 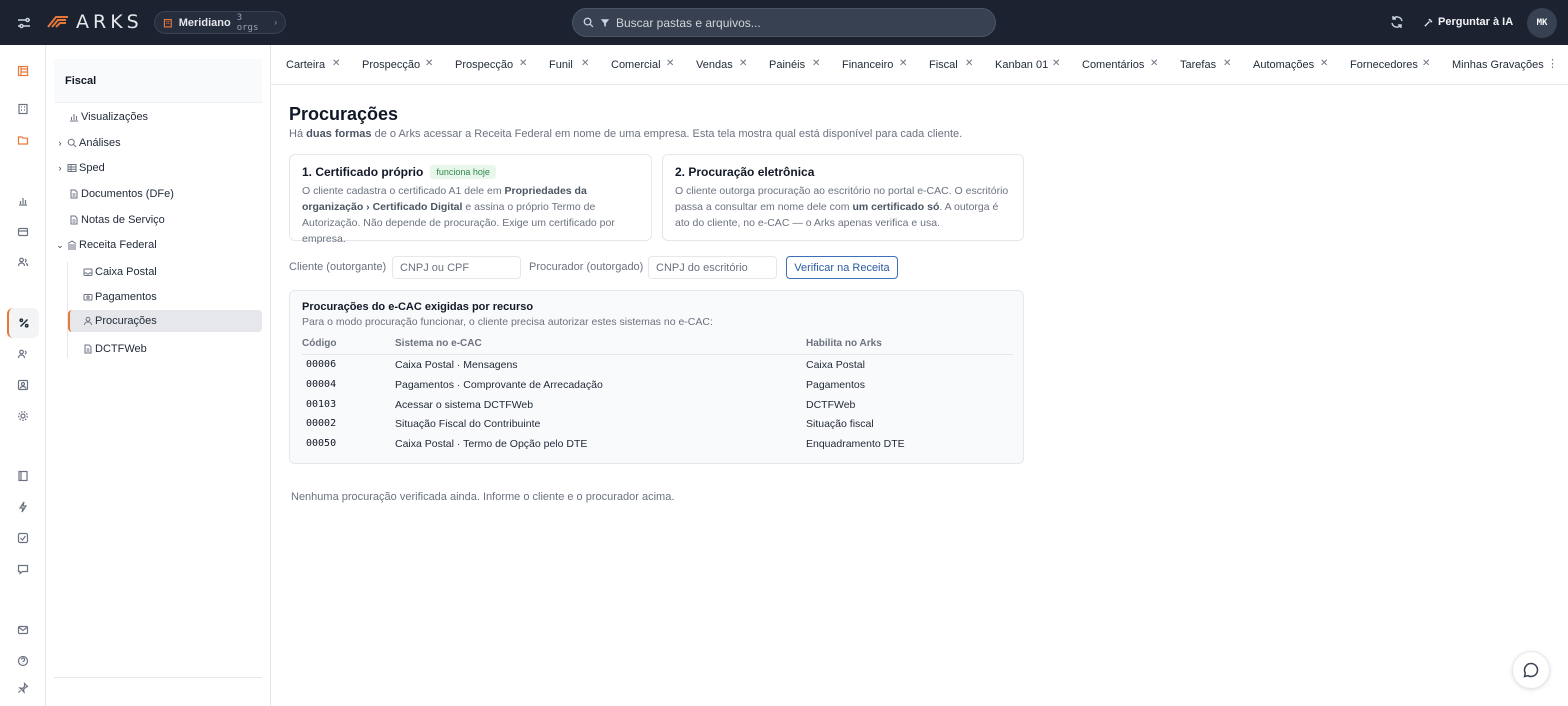 I want to click on sidebar-item-procuracoes: Procurações, so click(x=165, y=321).